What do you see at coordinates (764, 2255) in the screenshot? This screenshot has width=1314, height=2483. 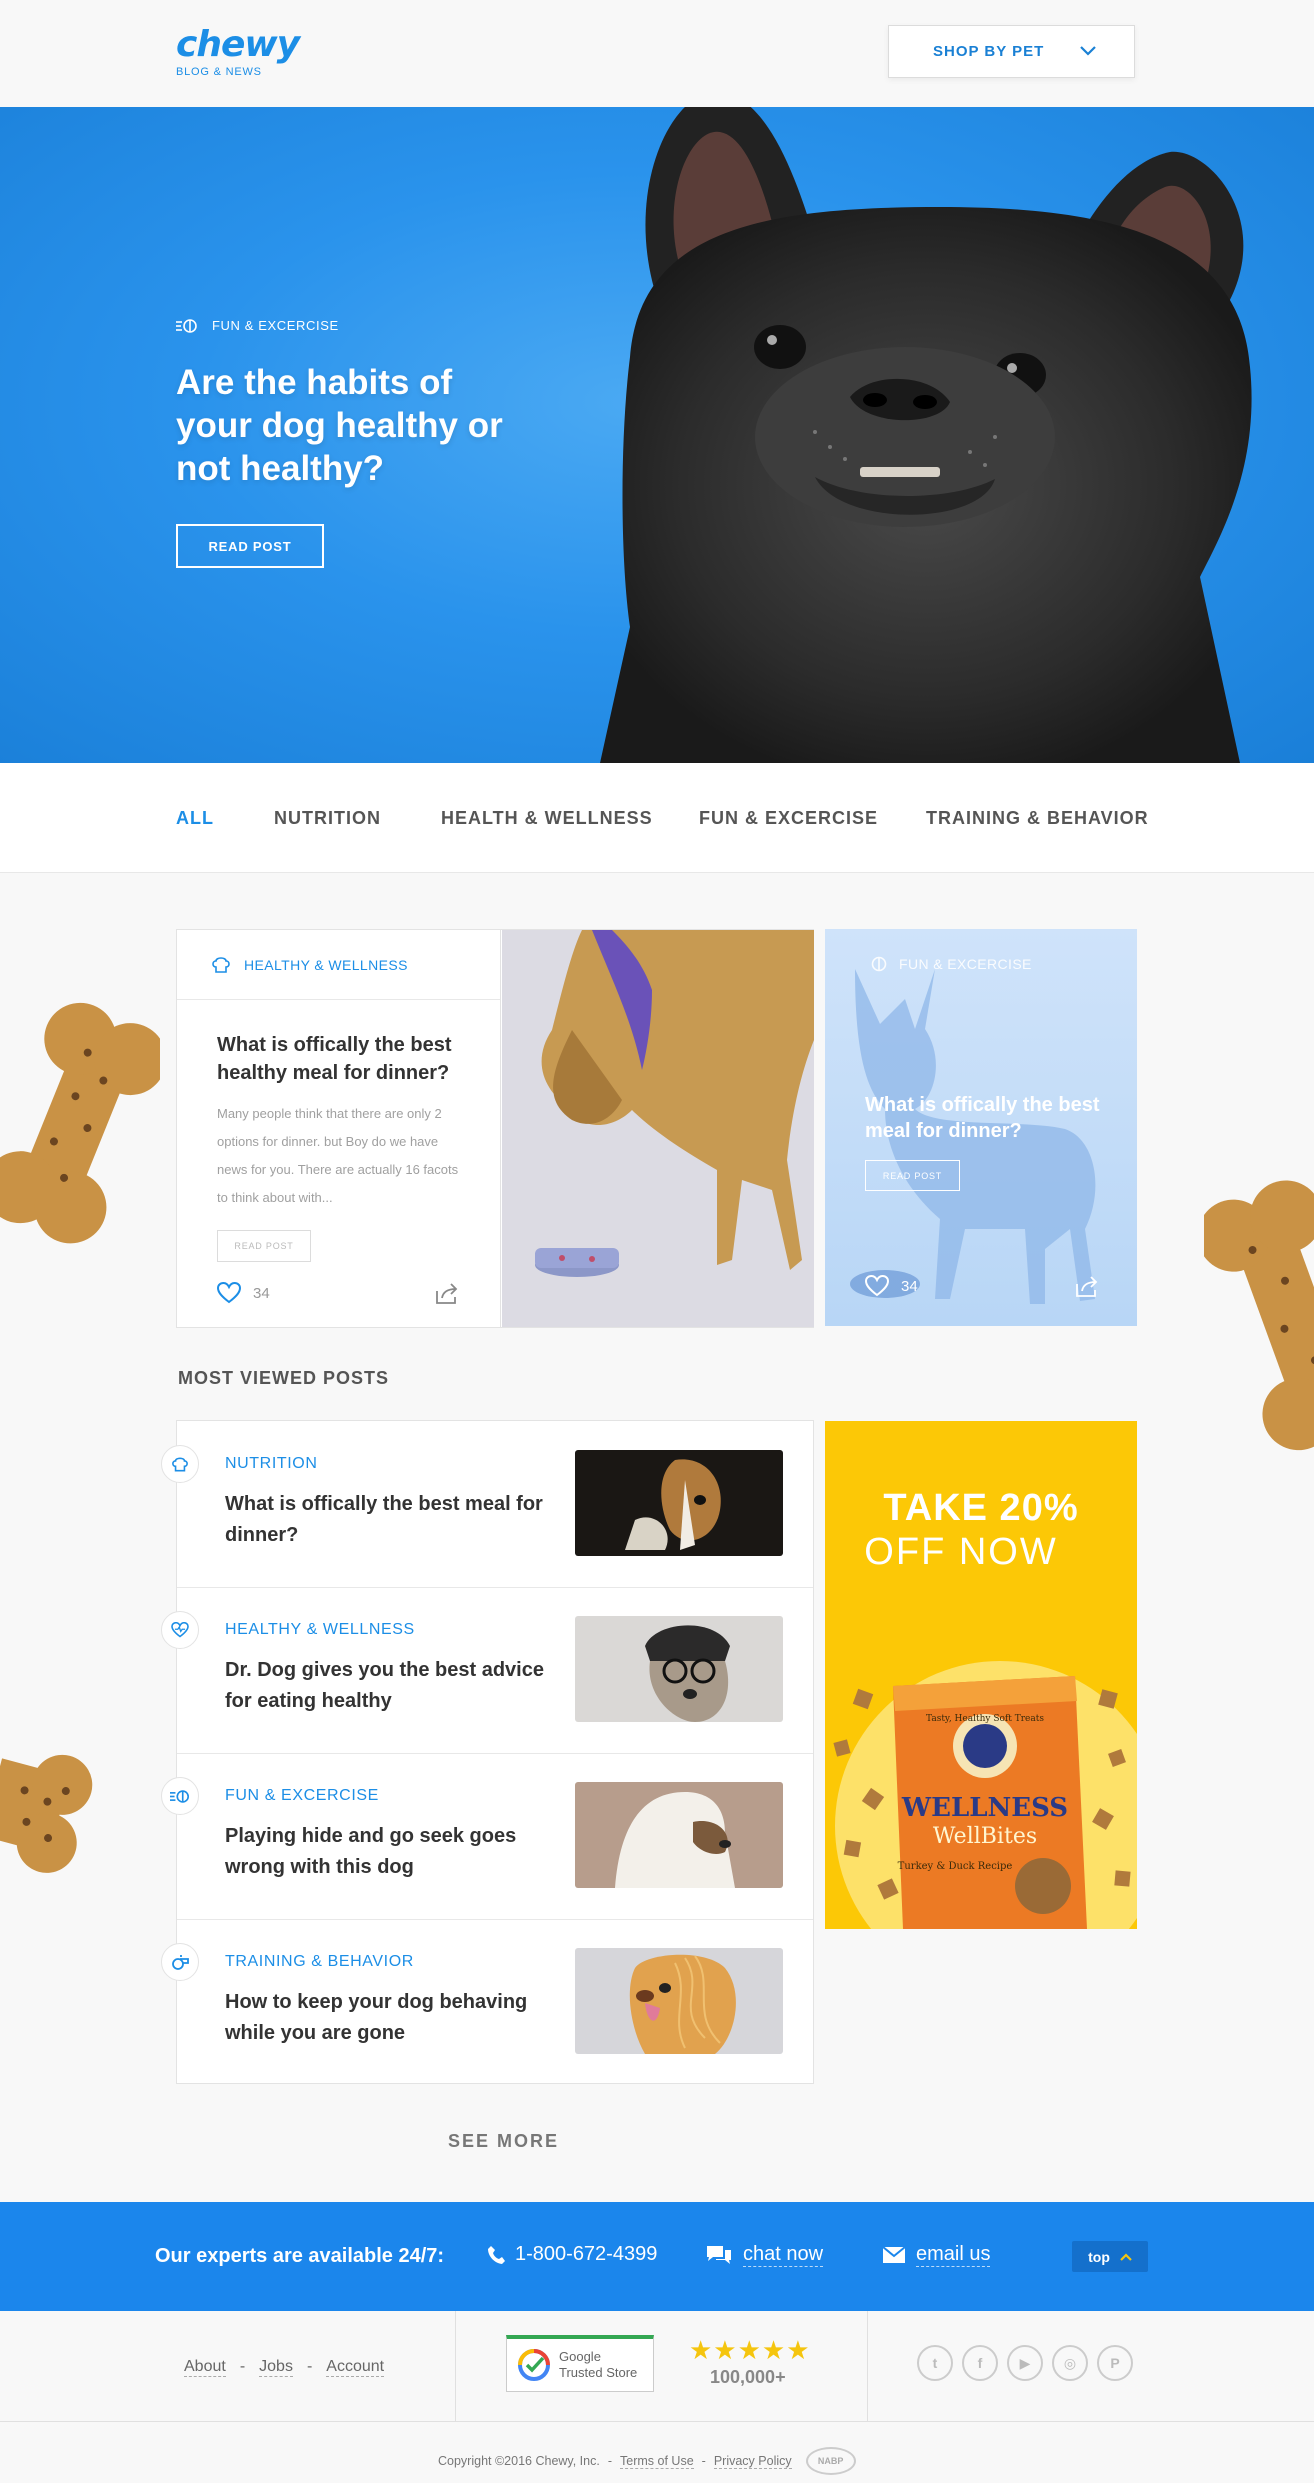 I see `chat-link: chat now` at bounding box center [764, 2255].